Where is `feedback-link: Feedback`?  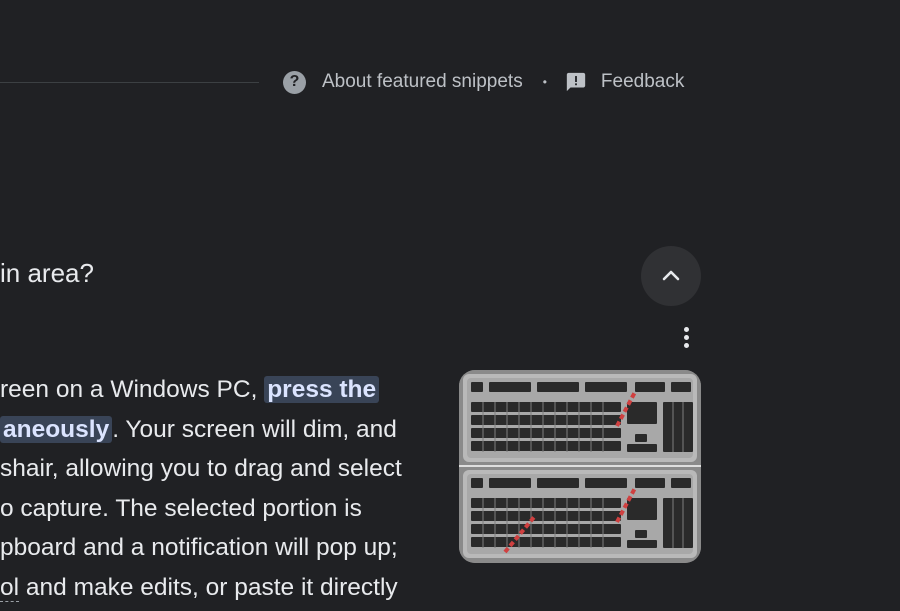
feedback-link: Feedback is located at coordinates (624, 82).